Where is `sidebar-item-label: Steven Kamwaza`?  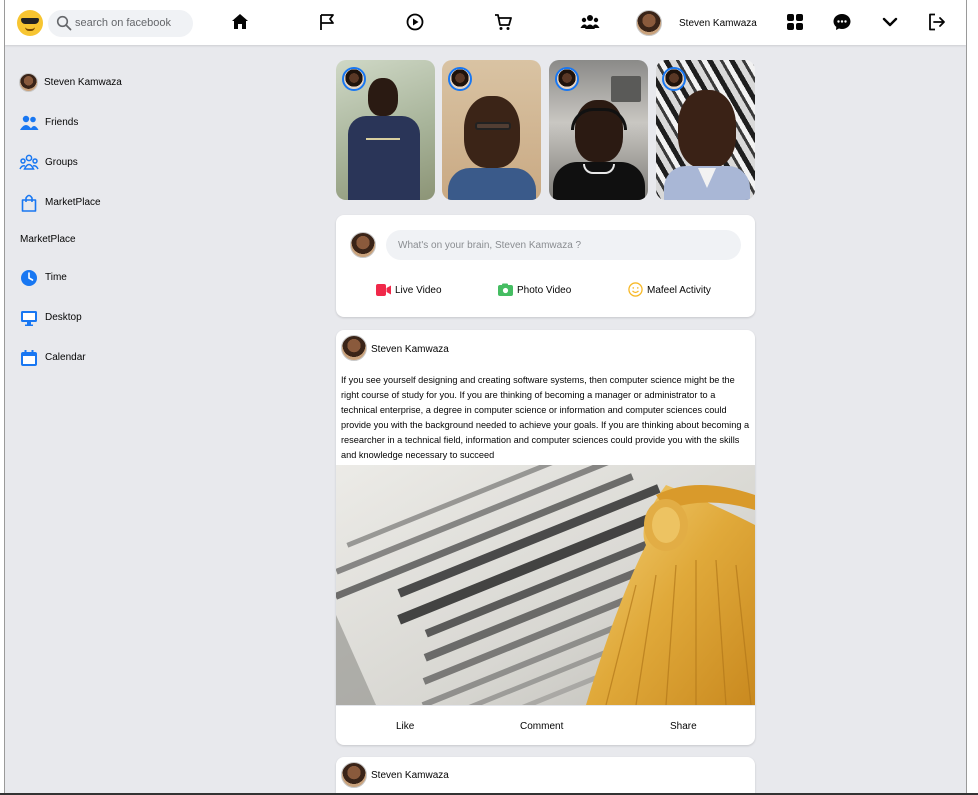
sidebar-item-label: Steven Kamwaza is located at coordinates (83, 82).